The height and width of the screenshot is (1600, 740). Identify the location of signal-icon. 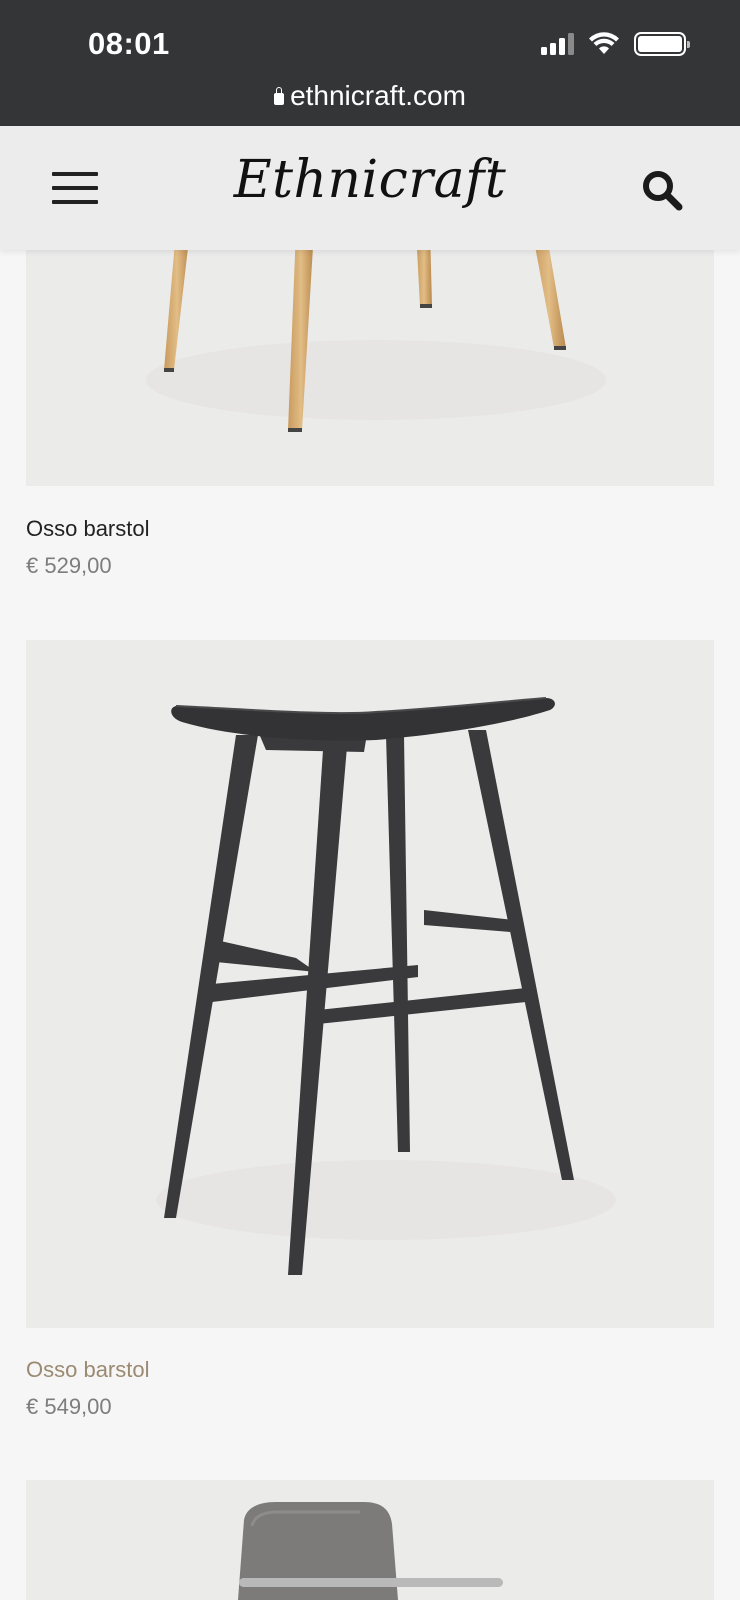
(557, 44).